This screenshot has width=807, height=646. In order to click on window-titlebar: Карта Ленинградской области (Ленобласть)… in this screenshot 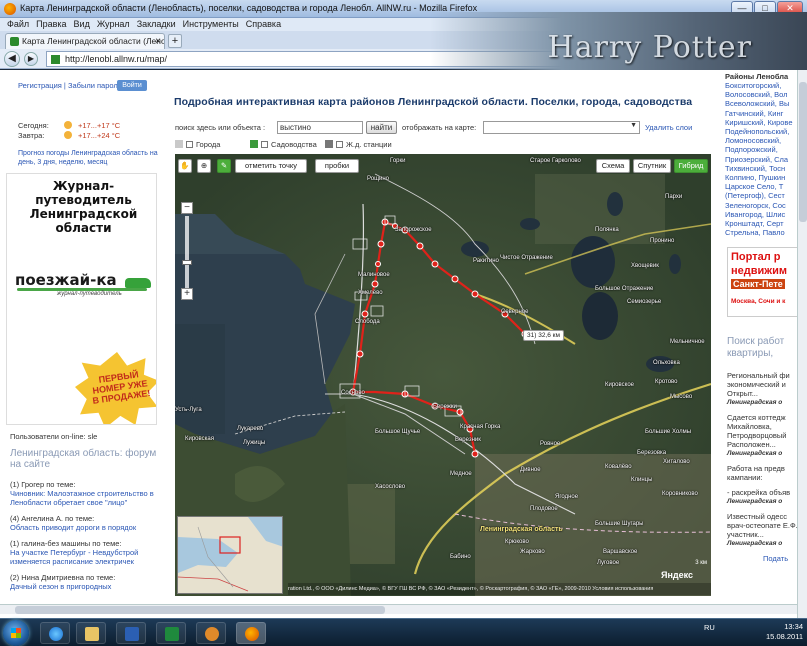, I will do `click(403, 9)`.